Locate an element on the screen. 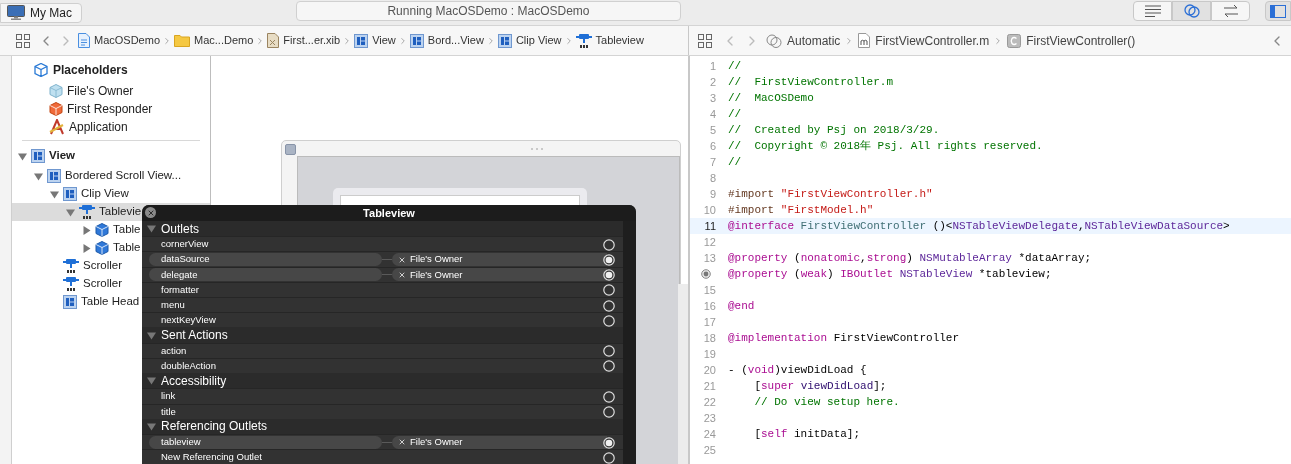 This screenshot has height=464, width=1291. arrows-icon is located at coordinates (1230, 11).